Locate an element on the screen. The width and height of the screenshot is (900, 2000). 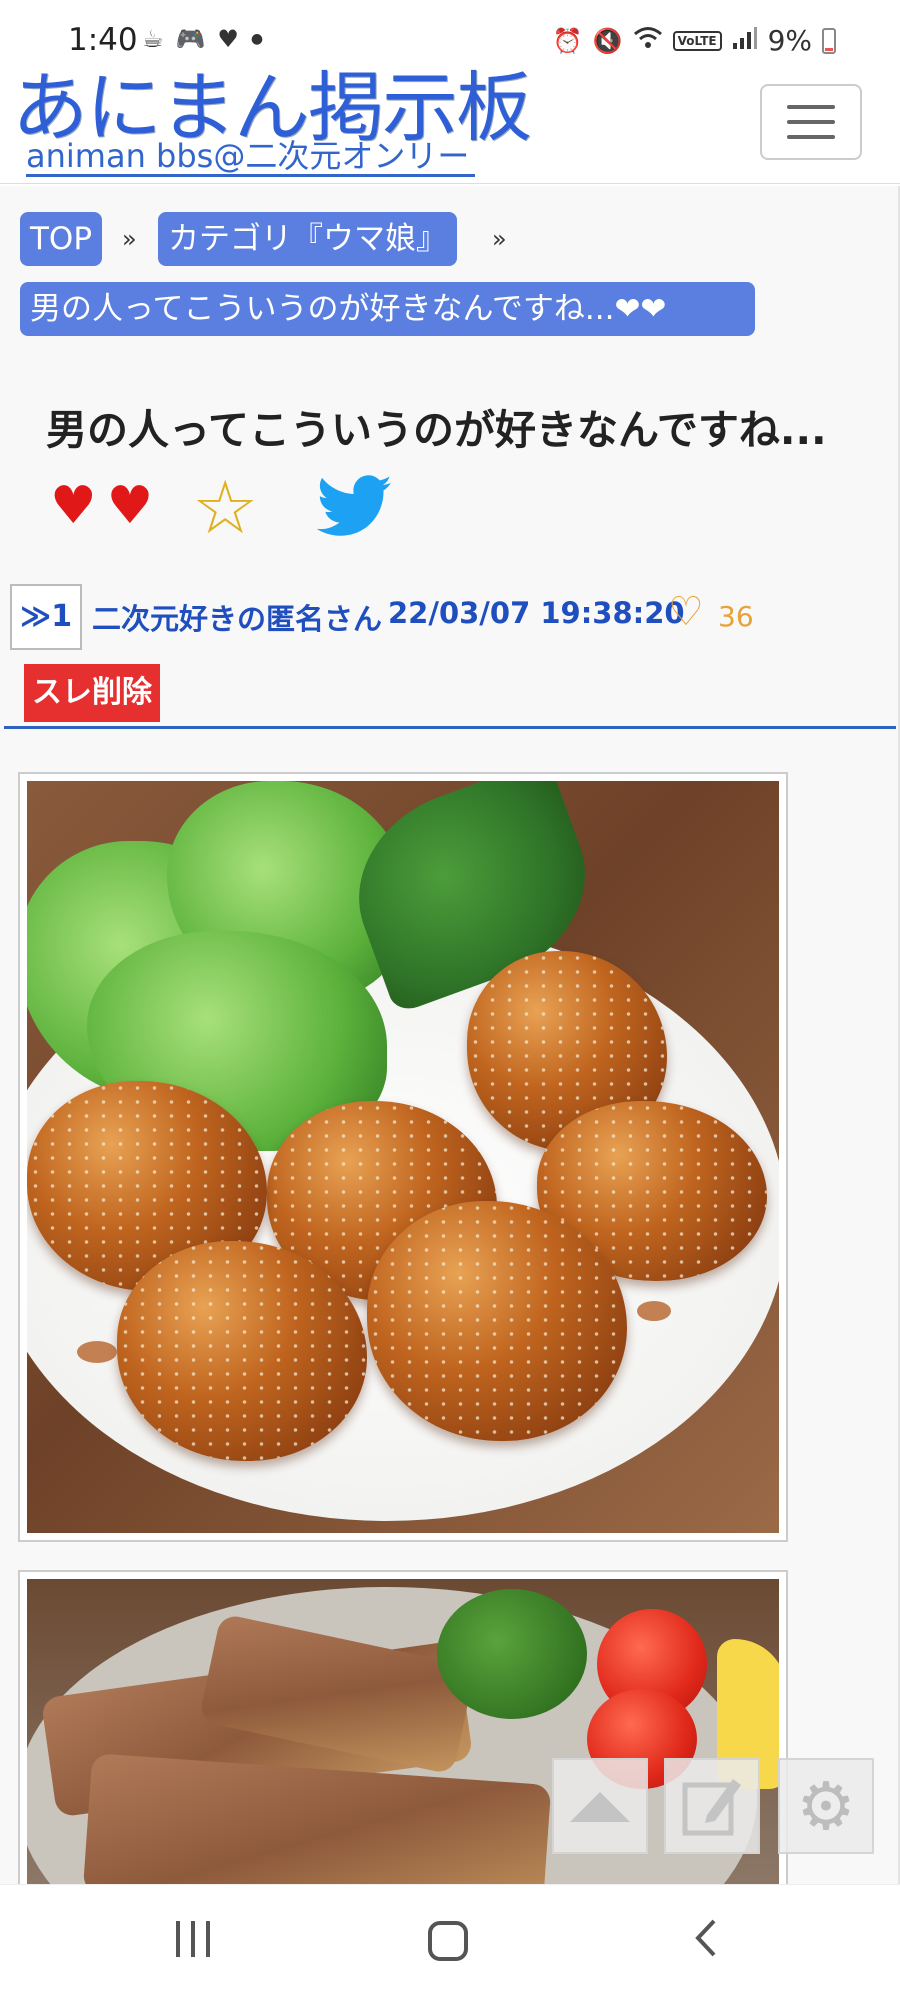
cup-icon: ☕ is located at coordinates (153, 39).